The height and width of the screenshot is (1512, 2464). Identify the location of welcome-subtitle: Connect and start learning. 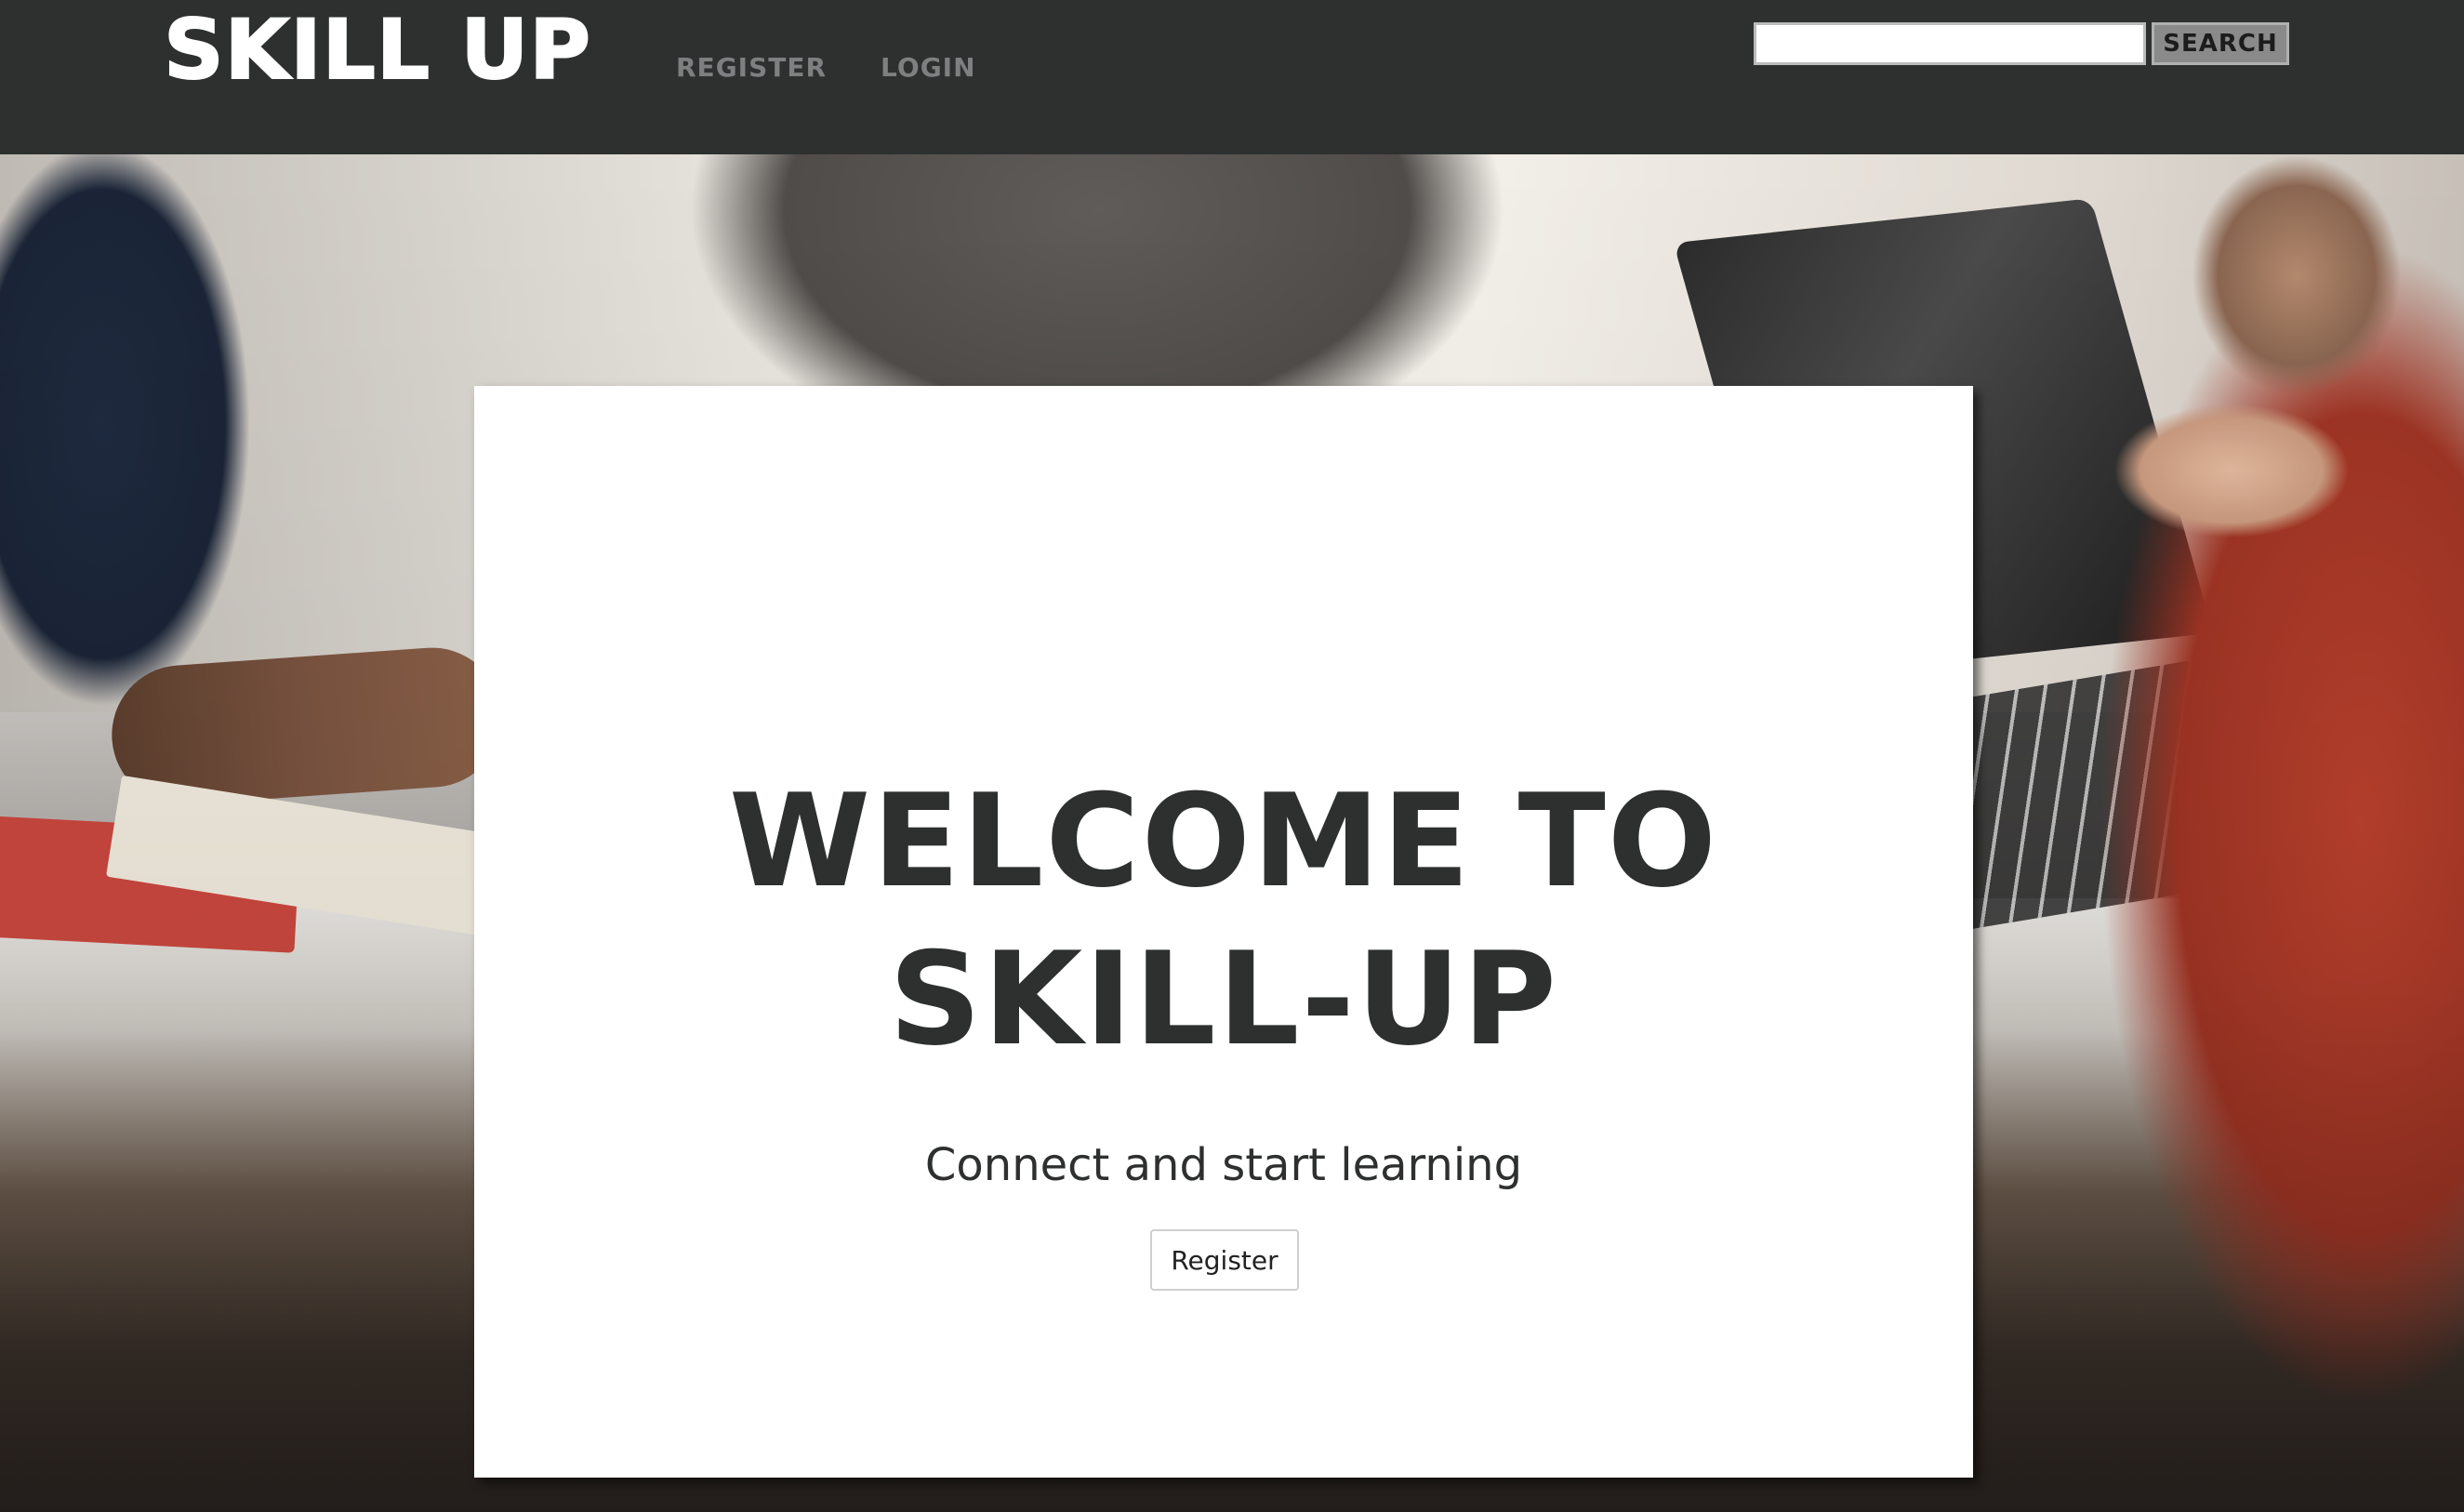
(1223, 1165).